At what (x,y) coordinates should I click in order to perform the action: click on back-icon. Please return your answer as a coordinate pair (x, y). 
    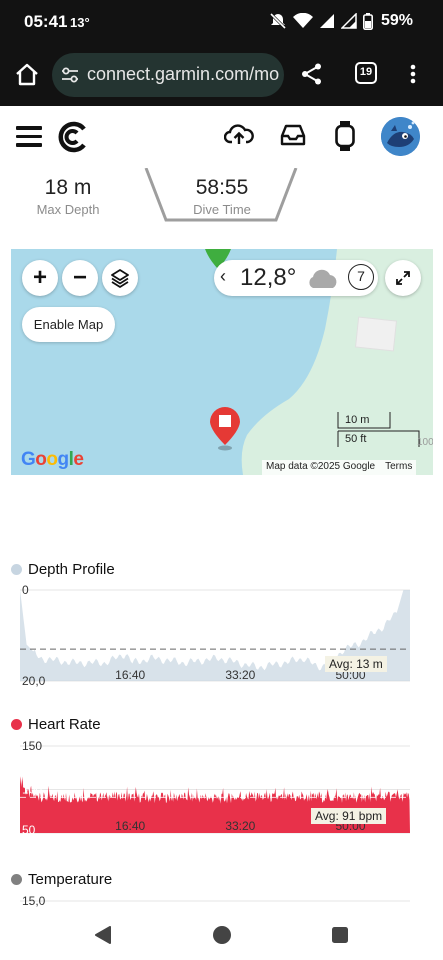
    Looking at the image, I should click on (103, 935).